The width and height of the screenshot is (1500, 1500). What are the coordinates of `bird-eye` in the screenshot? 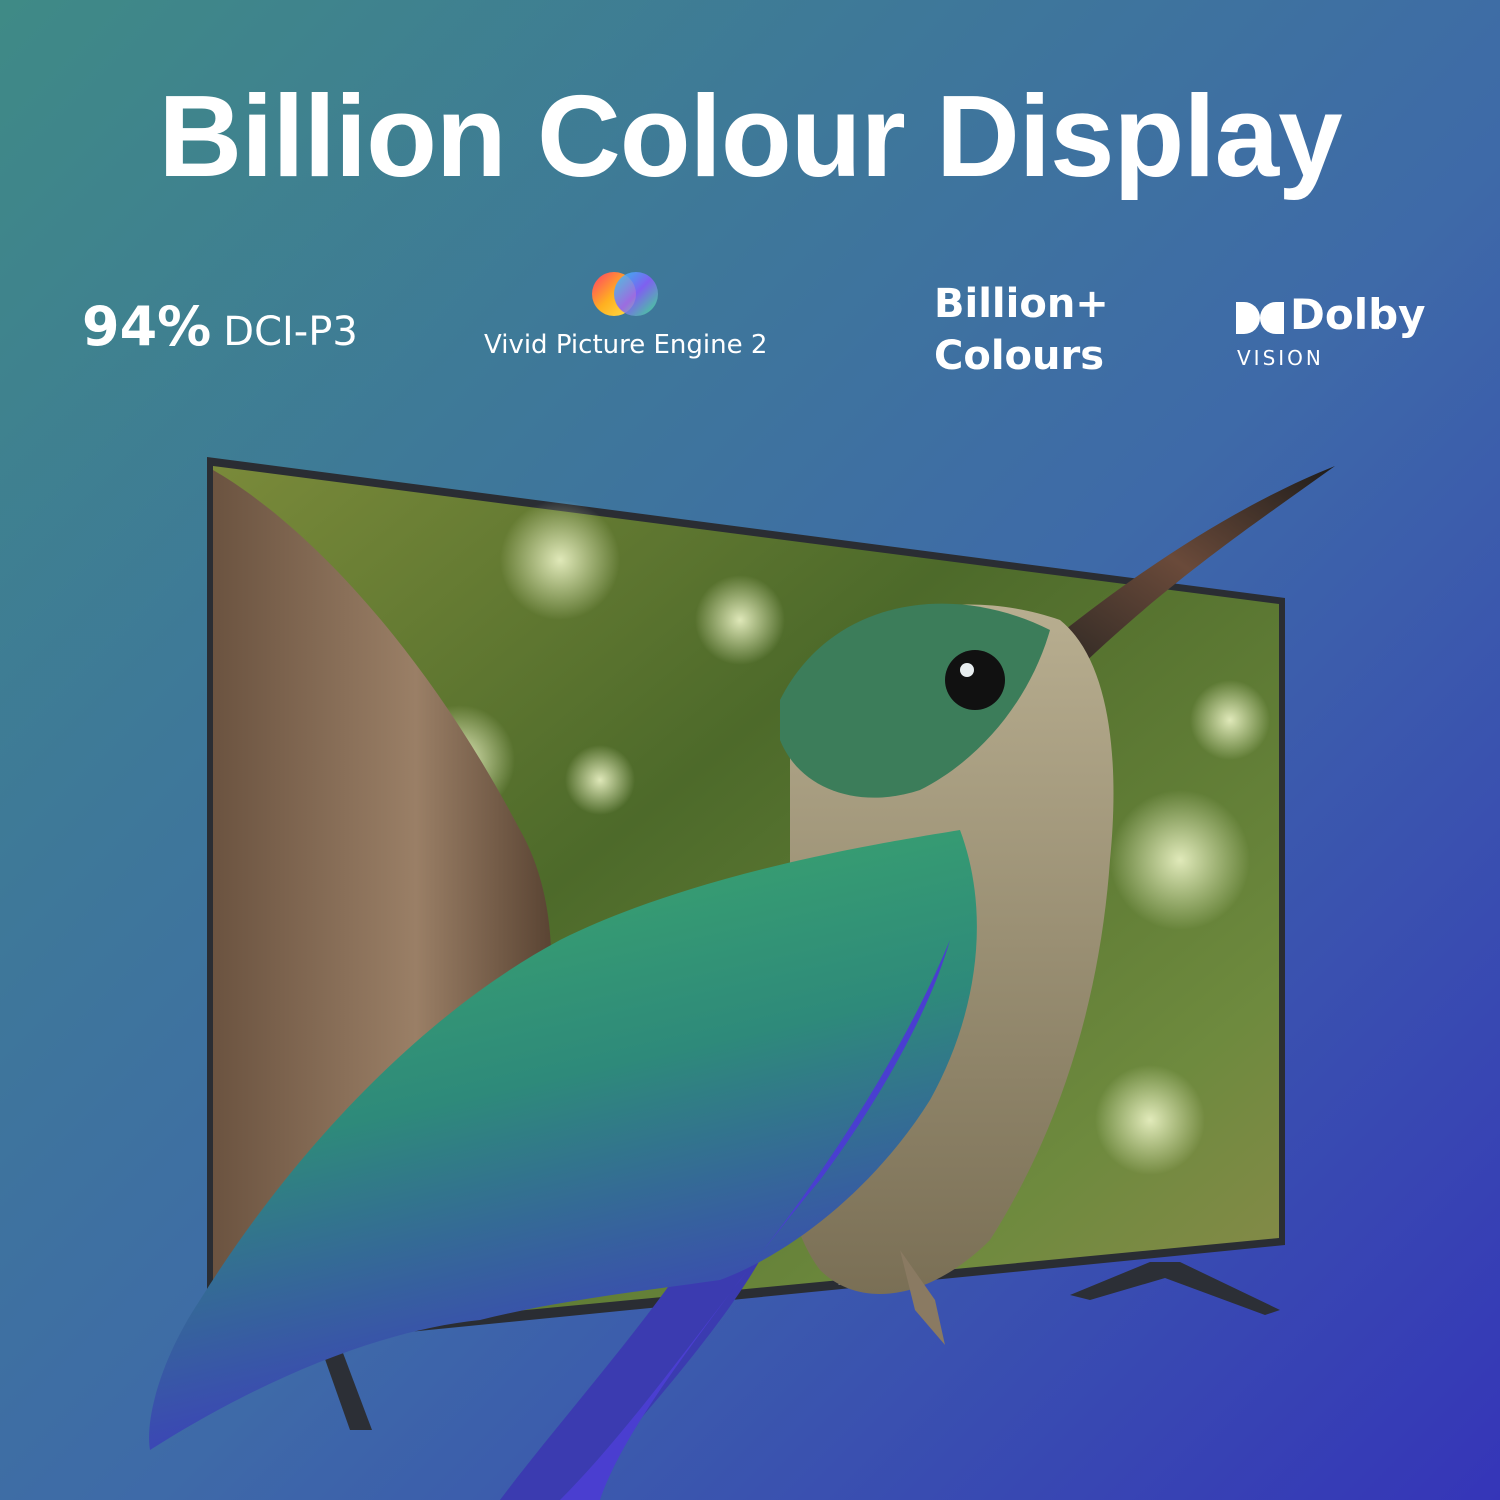 It's located at (975, 680).